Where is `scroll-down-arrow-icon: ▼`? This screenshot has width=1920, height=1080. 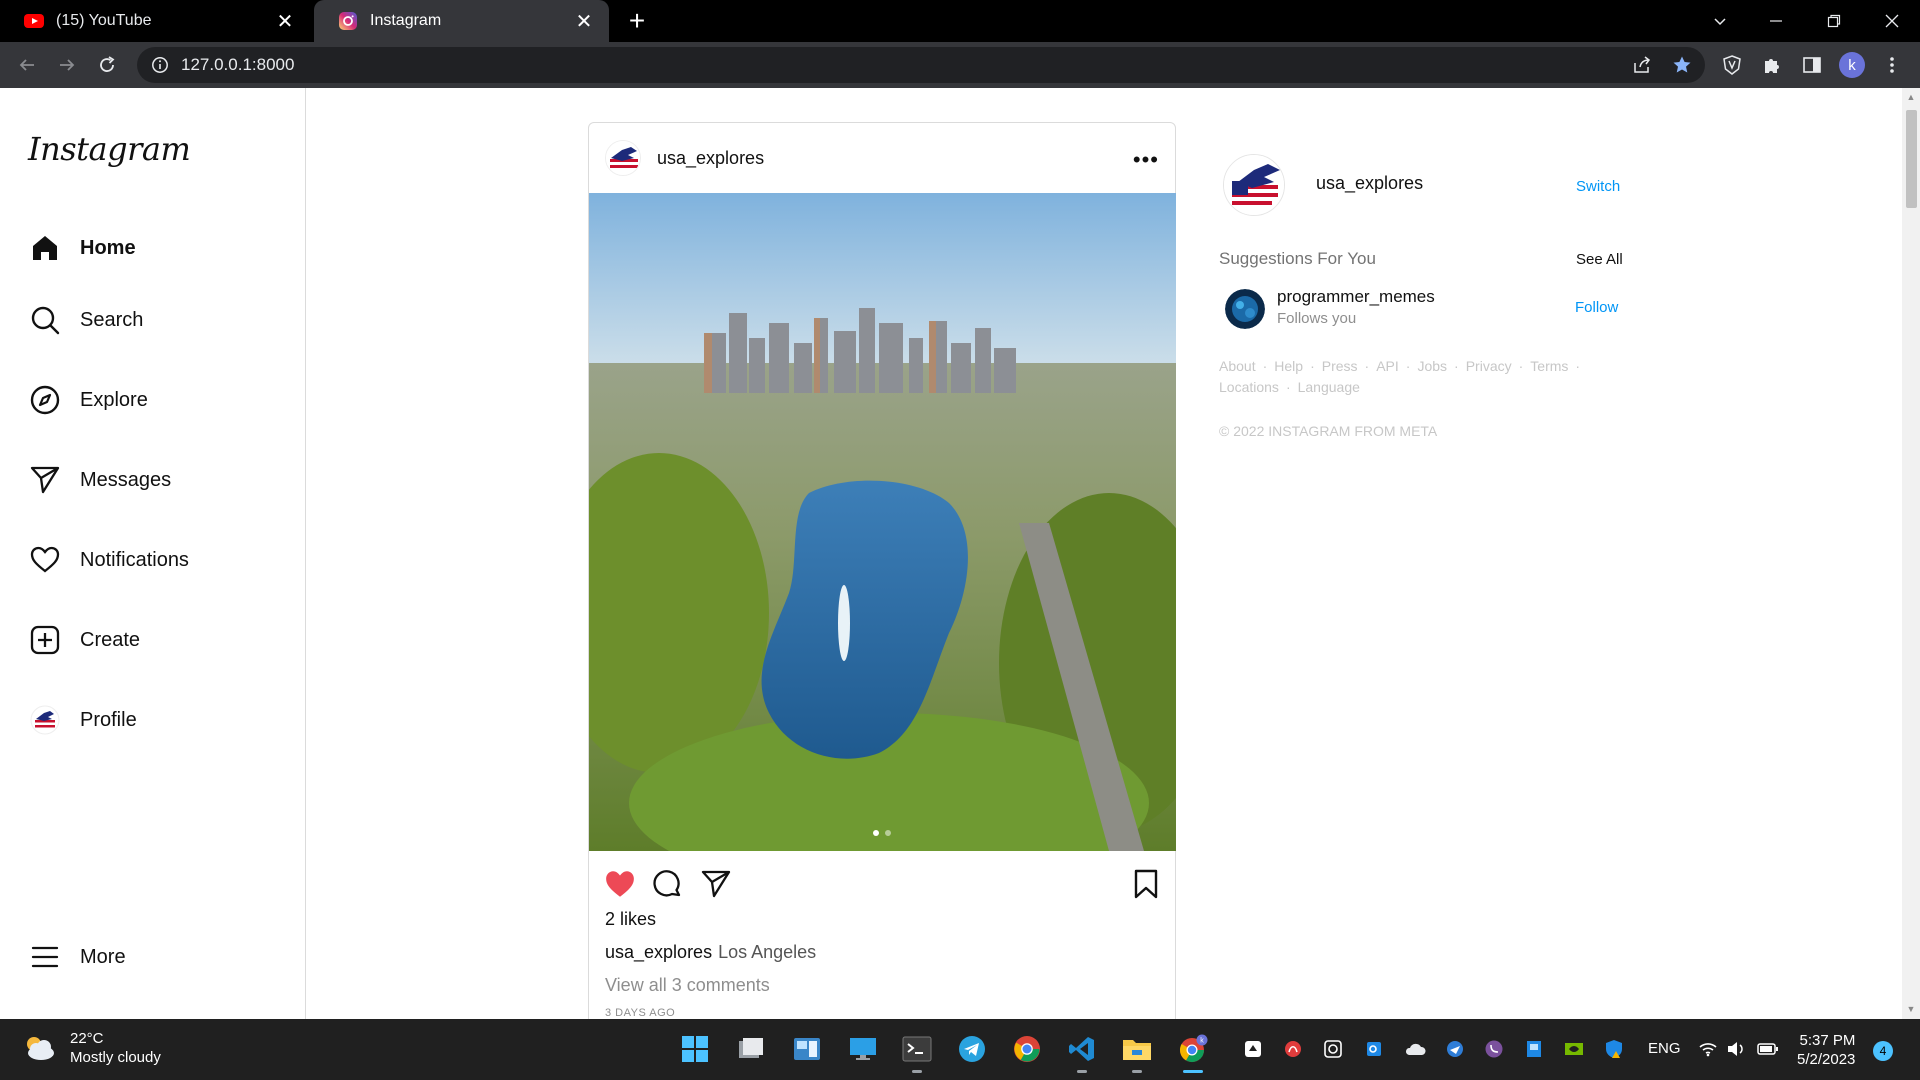 scroll-down-arrow-icon: ▼ is located at coordinates (1911, 1009).